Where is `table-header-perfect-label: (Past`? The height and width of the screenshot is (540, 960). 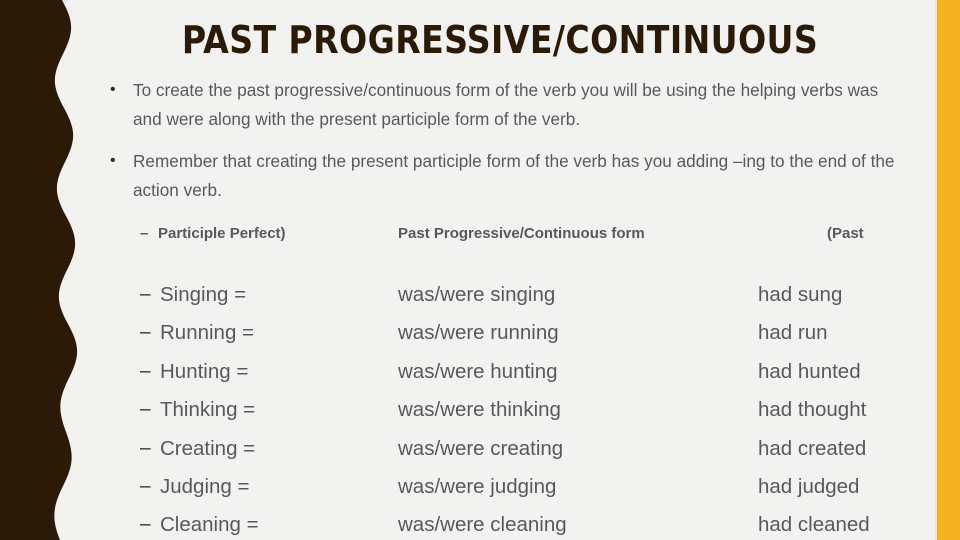
table-header-perfect-label: (Past is located at coordinates (845, 233).